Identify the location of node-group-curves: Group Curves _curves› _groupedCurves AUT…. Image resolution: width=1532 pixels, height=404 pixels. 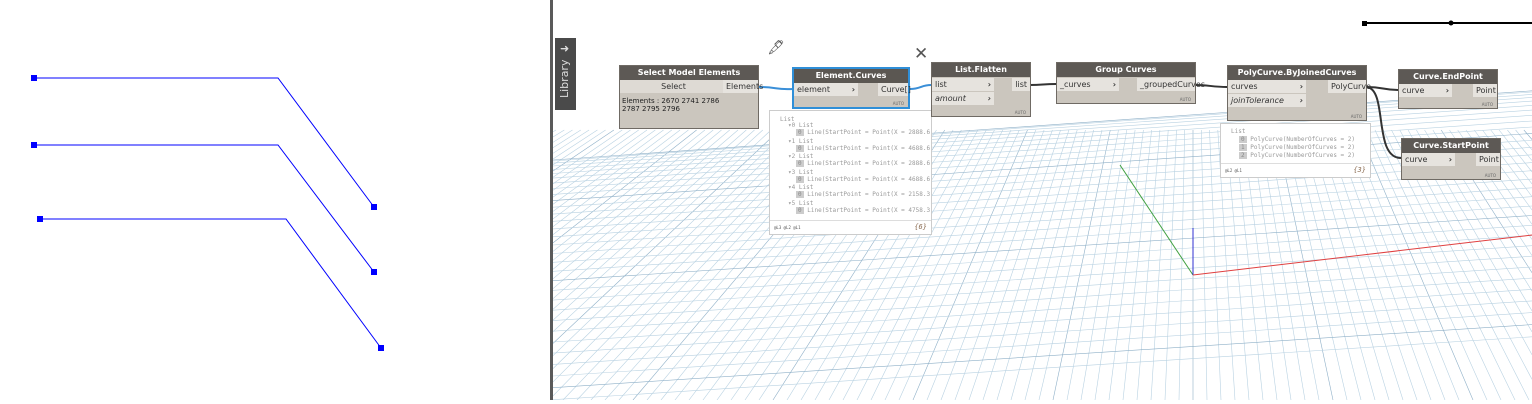
(1126, 83).